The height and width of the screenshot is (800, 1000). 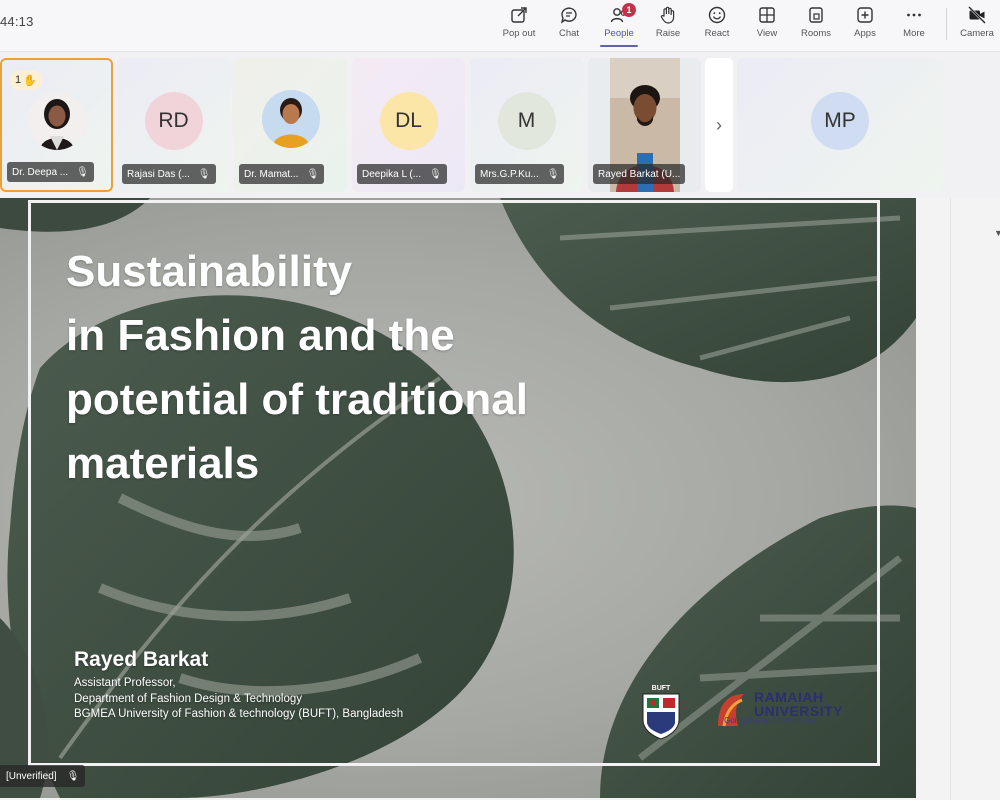 I want to click on view-button: View, so click(x=767, y=25).